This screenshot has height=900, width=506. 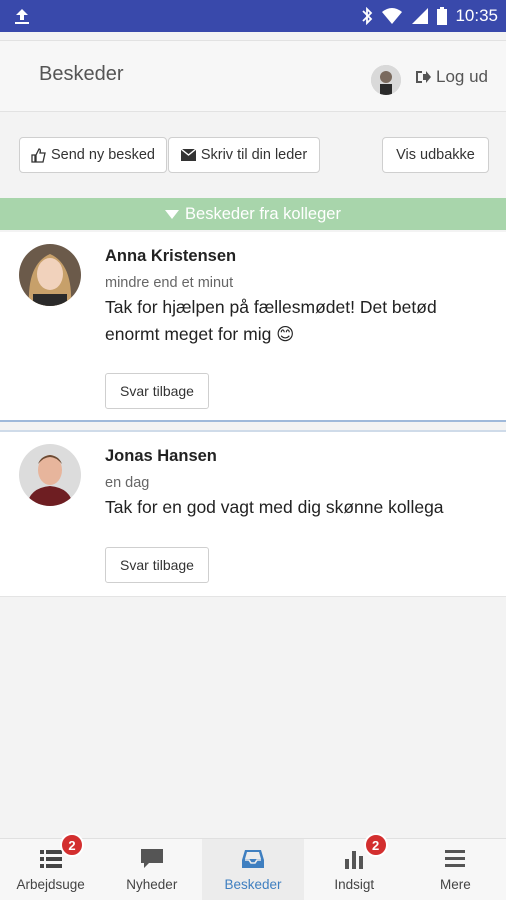 What do you see at coordinates (188, 155) in the screenshot?
I see `envelope-icon` at bounding box center [188, 155].